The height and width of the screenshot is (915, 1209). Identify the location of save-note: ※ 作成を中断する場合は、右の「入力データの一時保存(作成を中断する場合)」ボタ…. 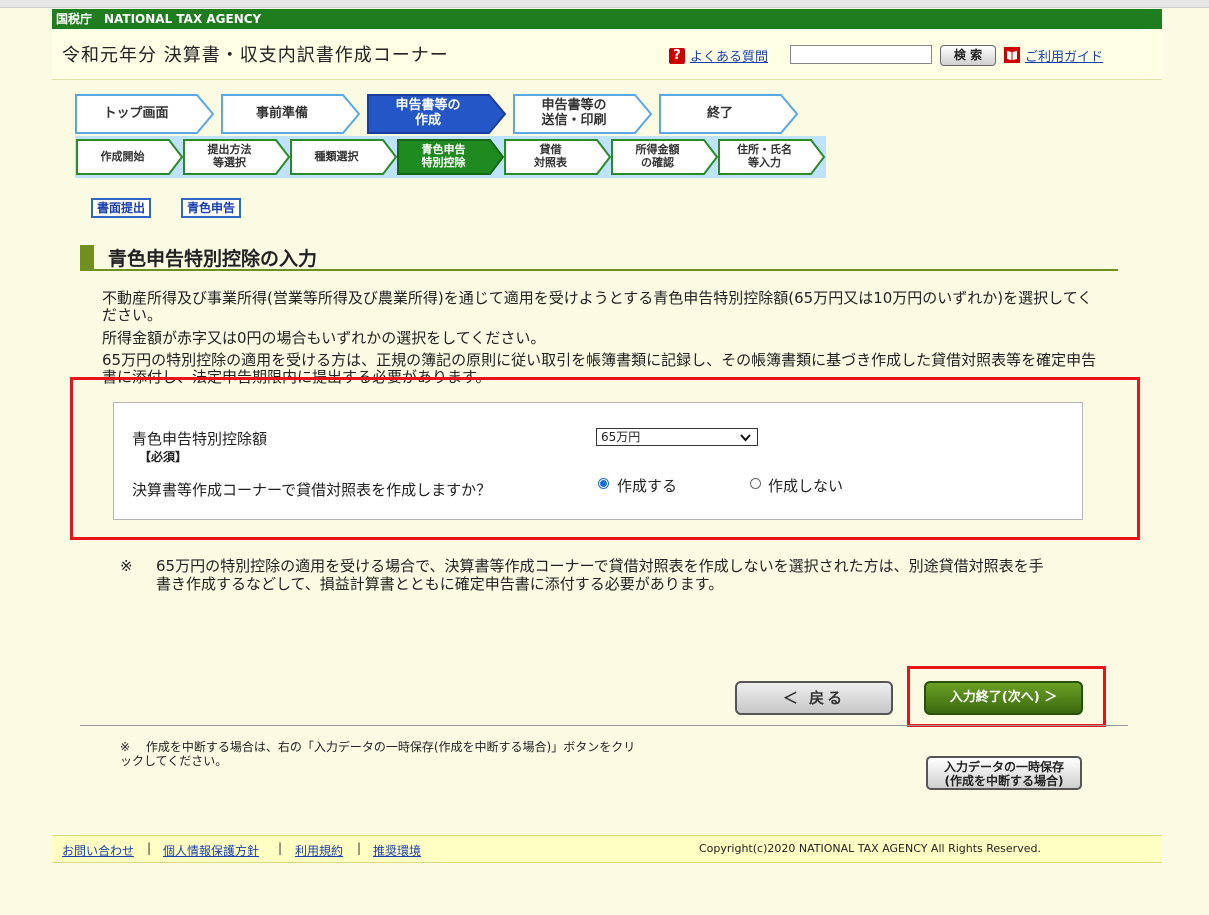
(378, 754).